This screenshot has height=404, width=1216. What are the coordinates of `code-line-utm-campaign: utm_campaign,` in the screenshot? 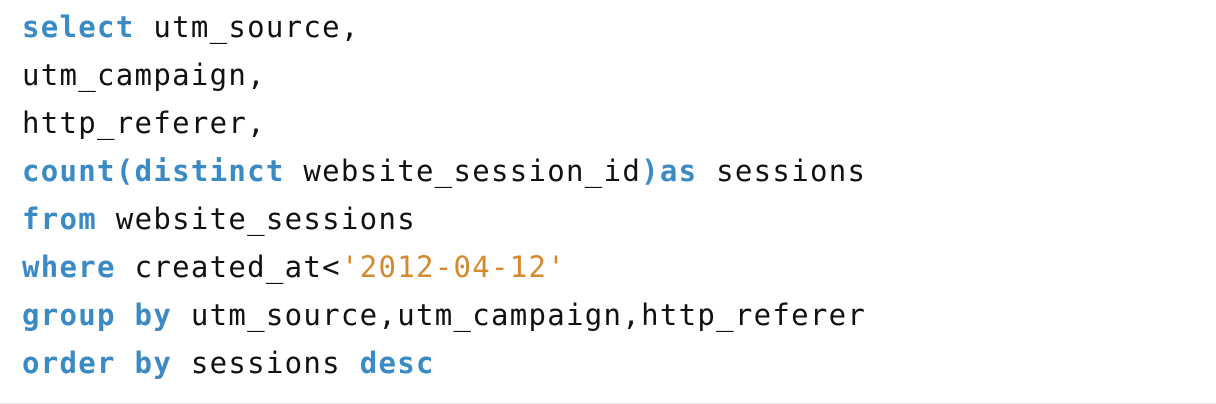 It's located at (144, 75).